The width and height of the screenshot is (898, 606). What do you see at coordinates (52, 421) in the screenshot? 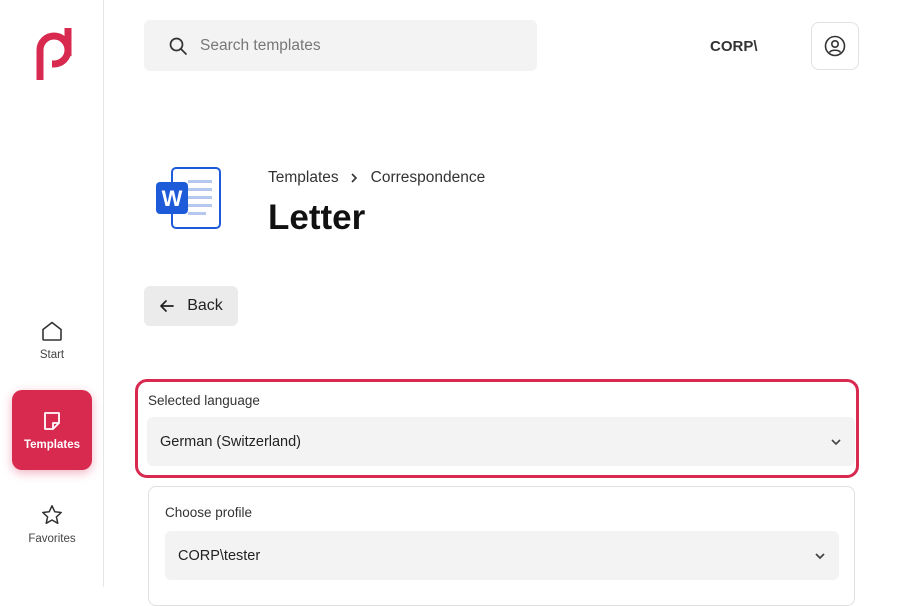
I see `template-icon` at bounding box center [52, 421].